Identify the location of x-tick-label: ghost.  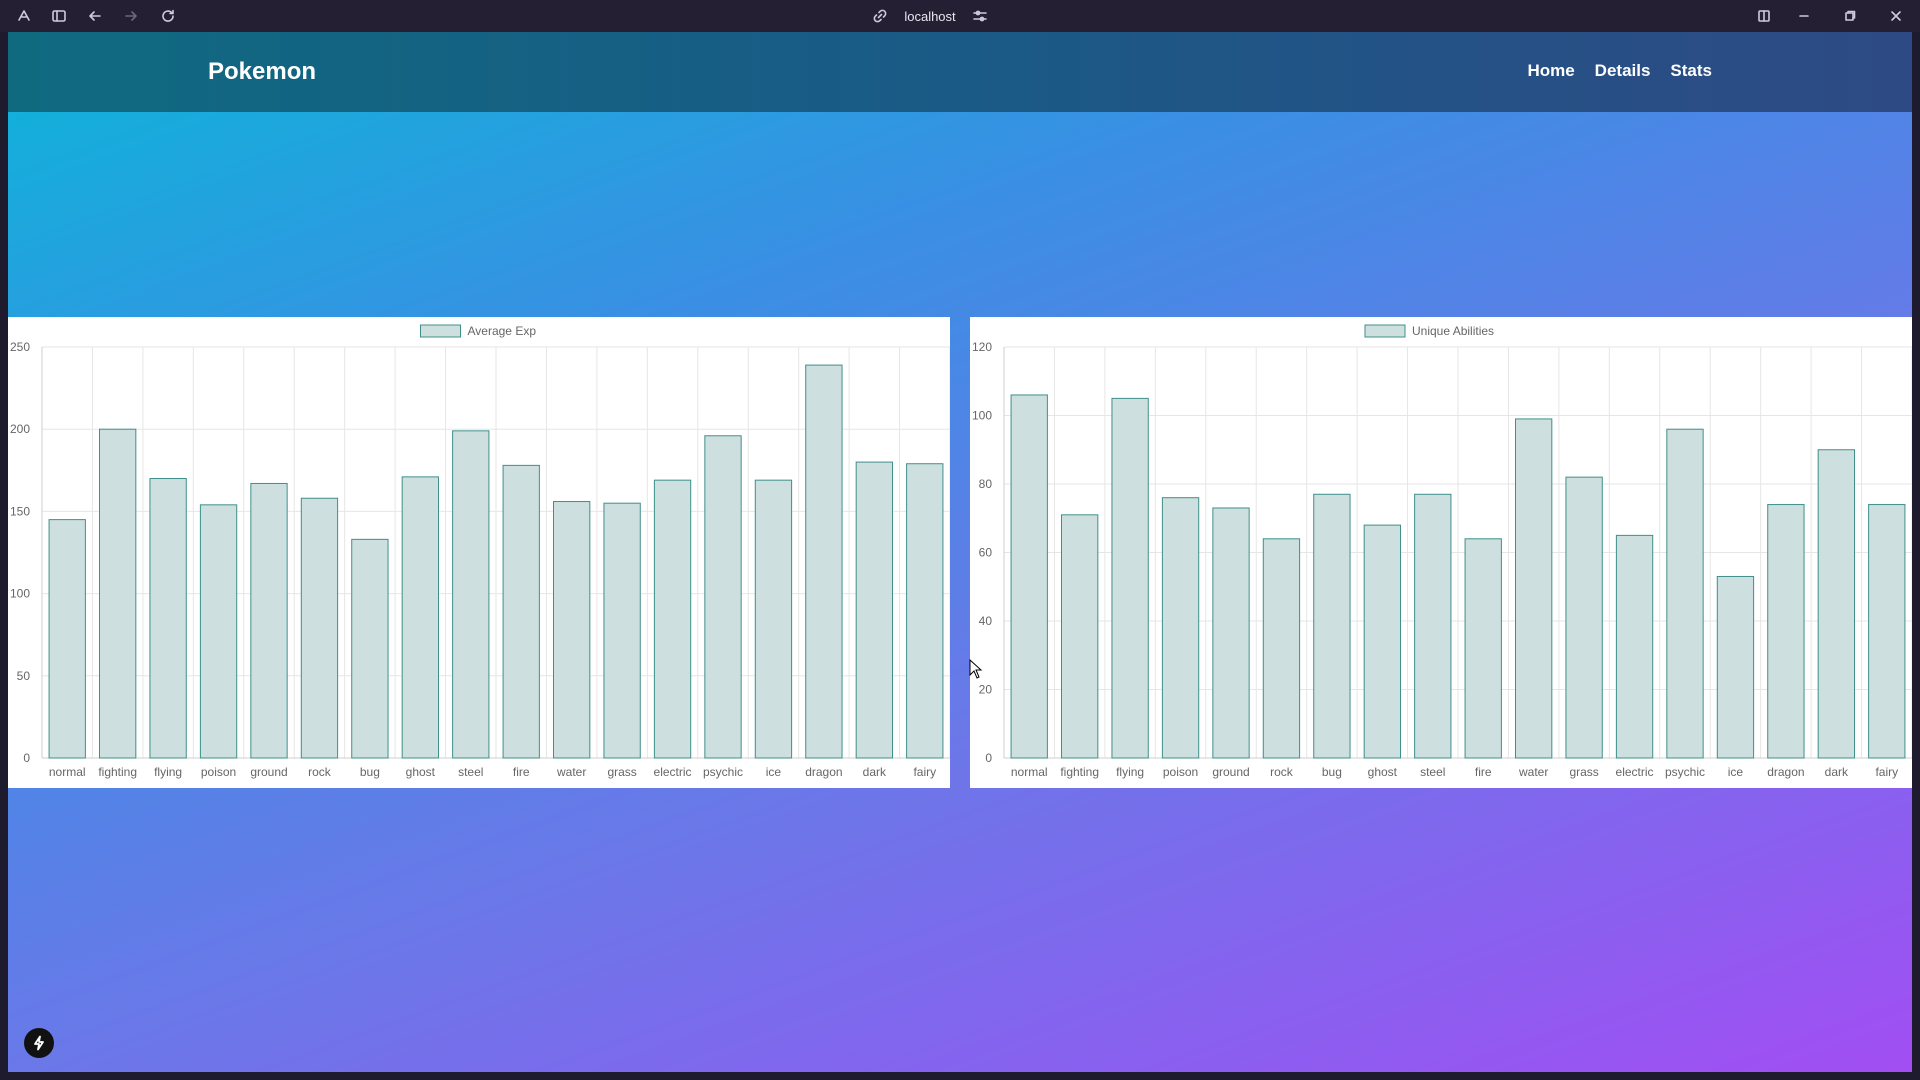
(1383, 772).